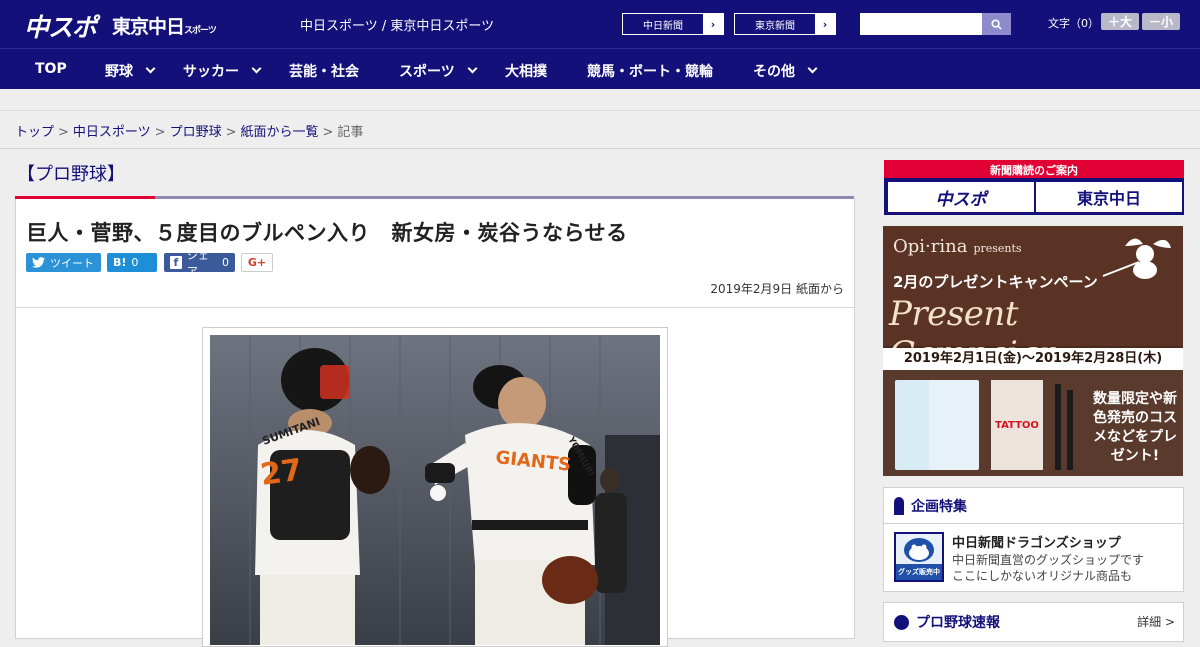 The height and width of the screenshot is (647, 1200). I want to click on nav-item-top: TOP, so click(51, 69).